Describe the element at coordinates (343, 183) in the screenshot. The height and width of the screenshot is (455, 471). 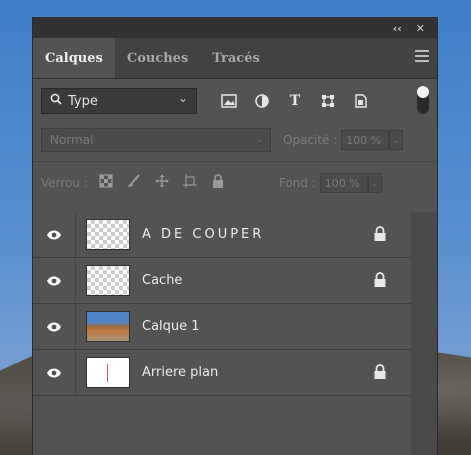
I see `fill-input: 100 %` at that location.